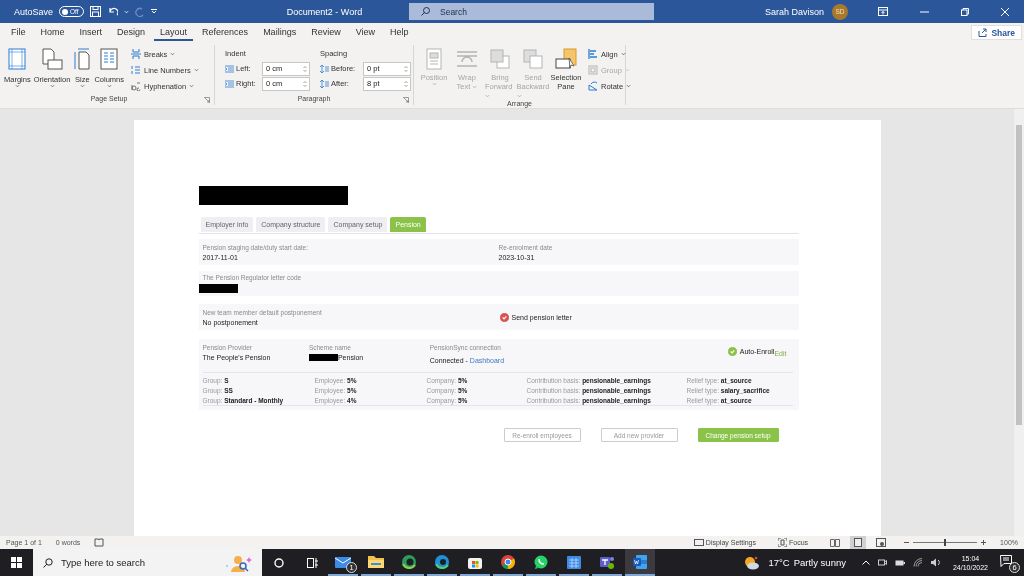  I want to click on page-size-icon, so click(82, 59).